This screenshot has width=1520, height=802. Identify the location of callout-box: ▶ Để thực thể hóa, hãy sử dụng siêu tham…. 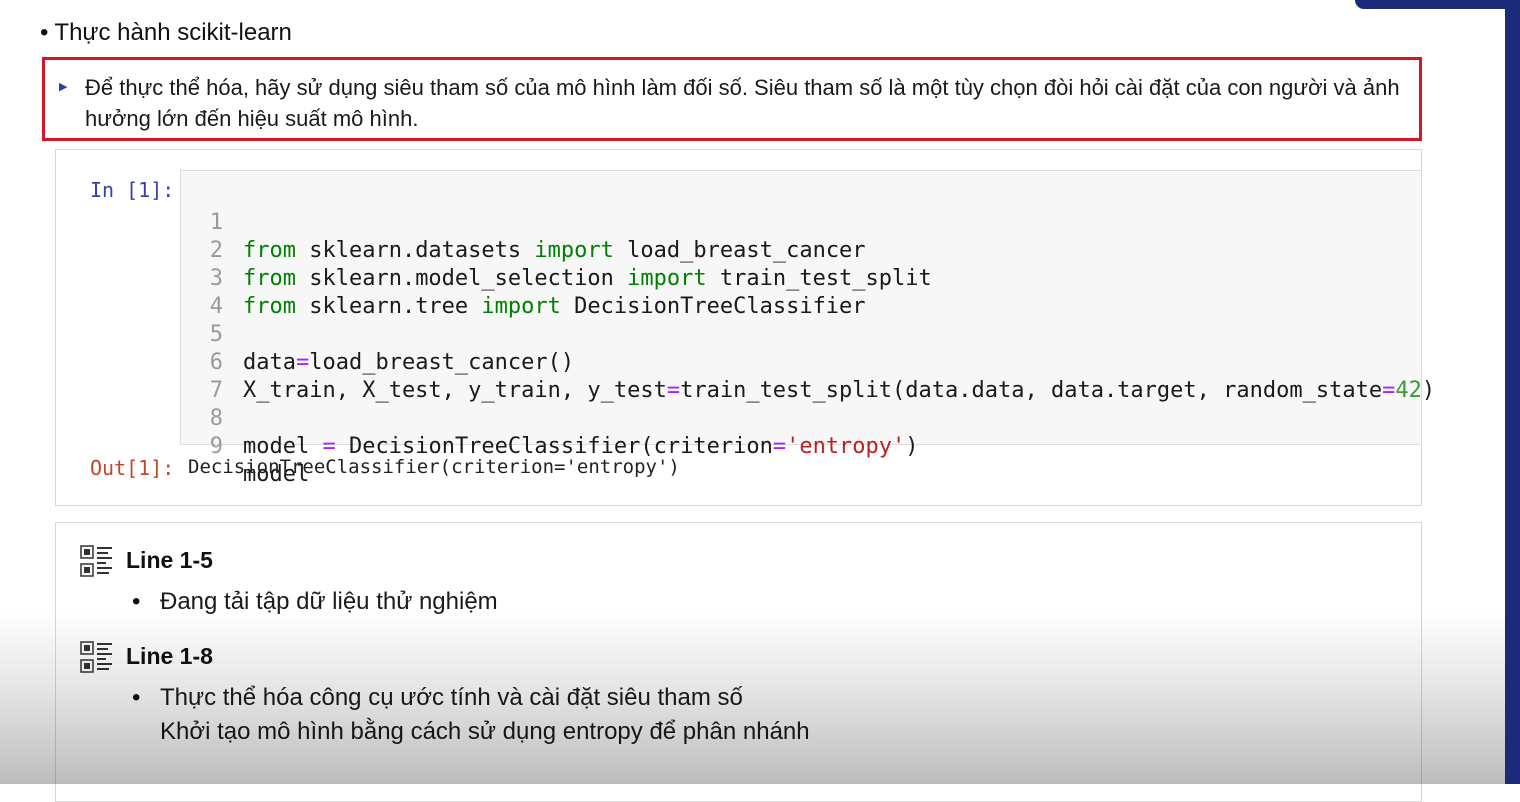
(732, 99).